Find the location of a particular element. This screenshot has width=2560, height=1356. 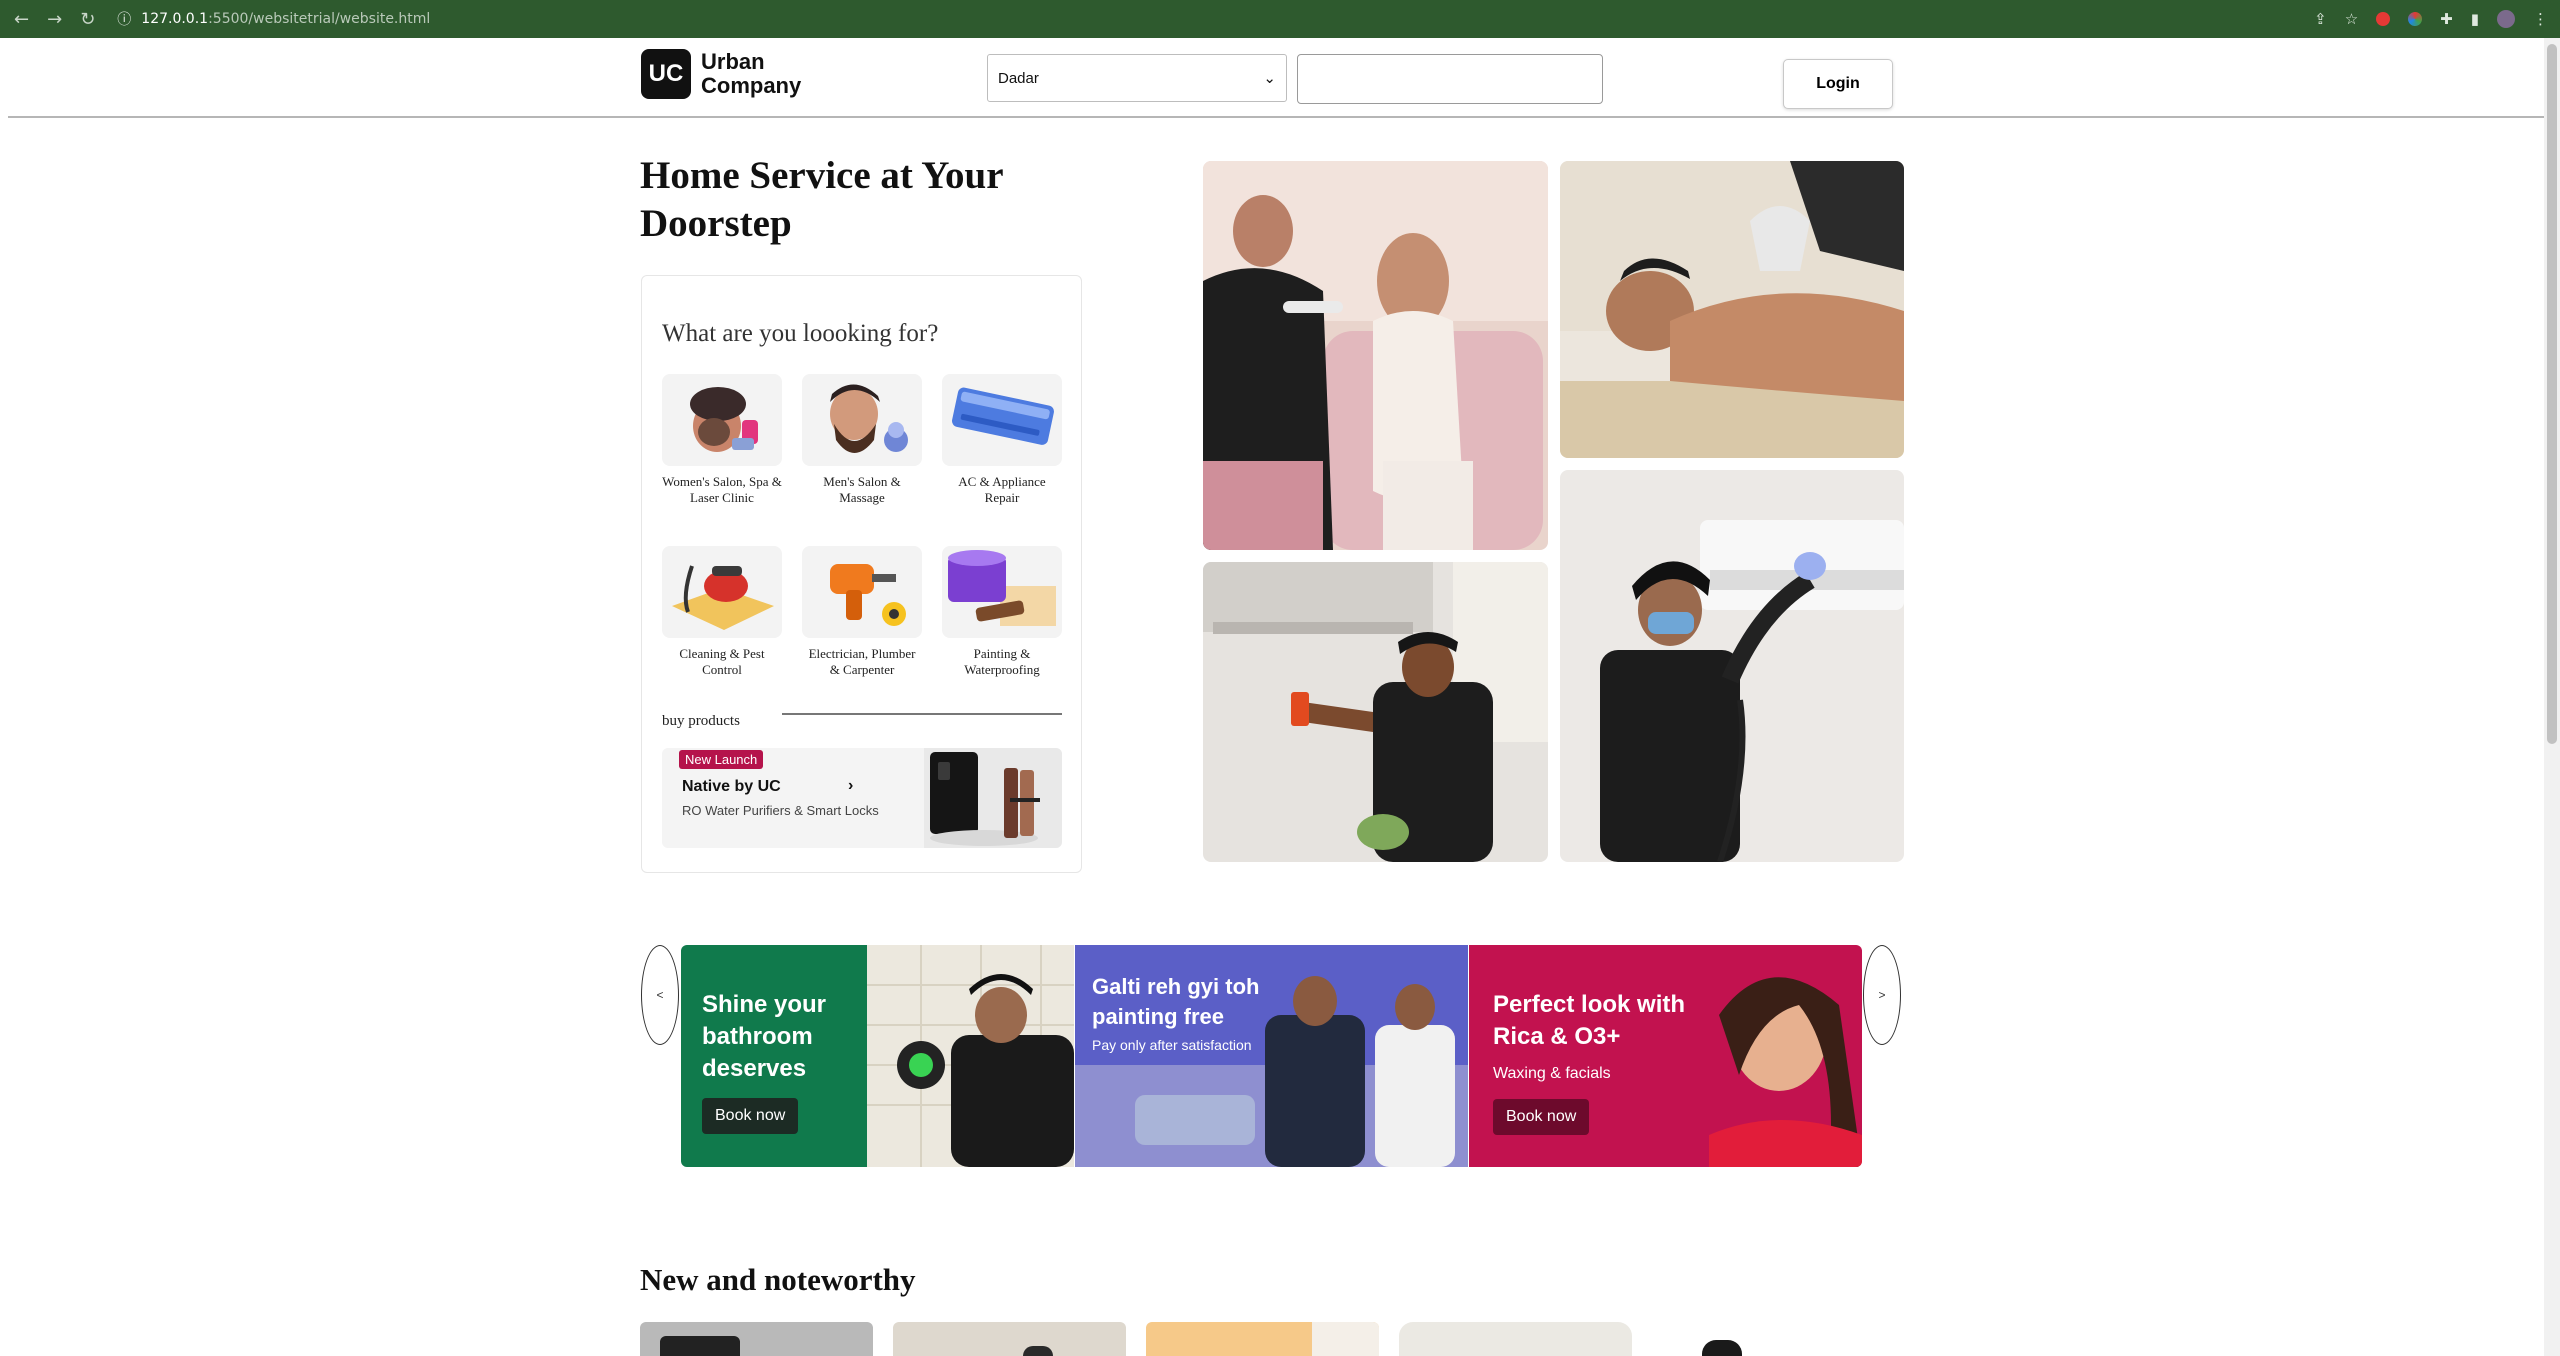

banner-rica-headline: Perfect look with Rica & O3+ is located at coordinates (1589, 1020).